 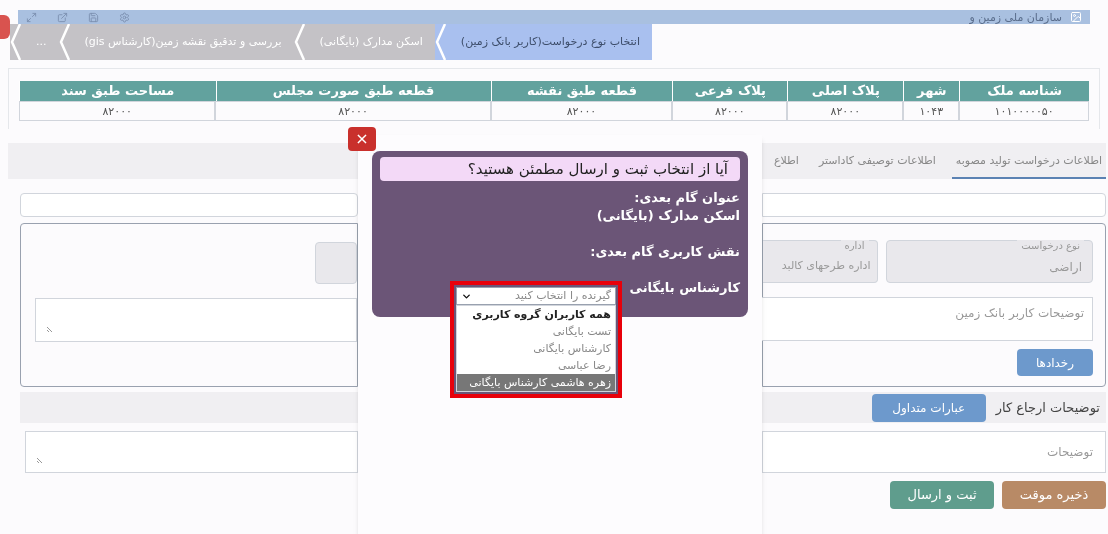 What do you see at coordinates (62, 17) in the screenshot?
I see `external-link-icon` at bounding box center [62, 17].